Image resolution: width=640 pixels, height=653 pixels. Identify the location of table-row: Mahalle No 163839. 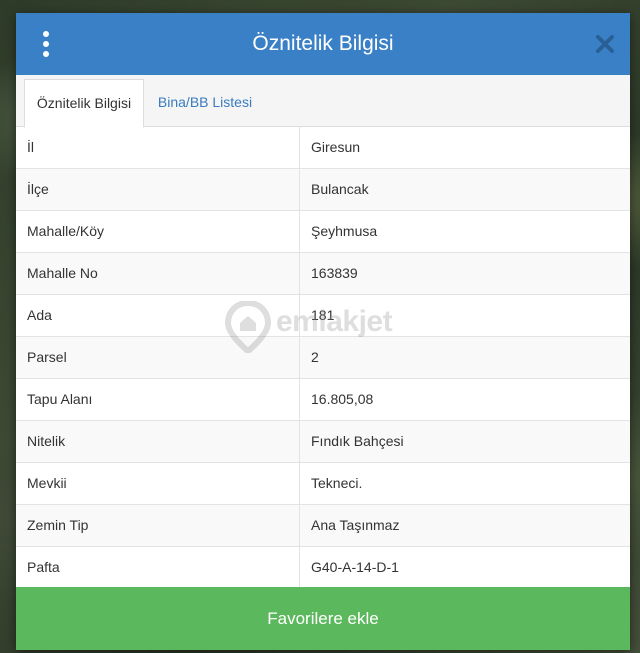
(323, 274).